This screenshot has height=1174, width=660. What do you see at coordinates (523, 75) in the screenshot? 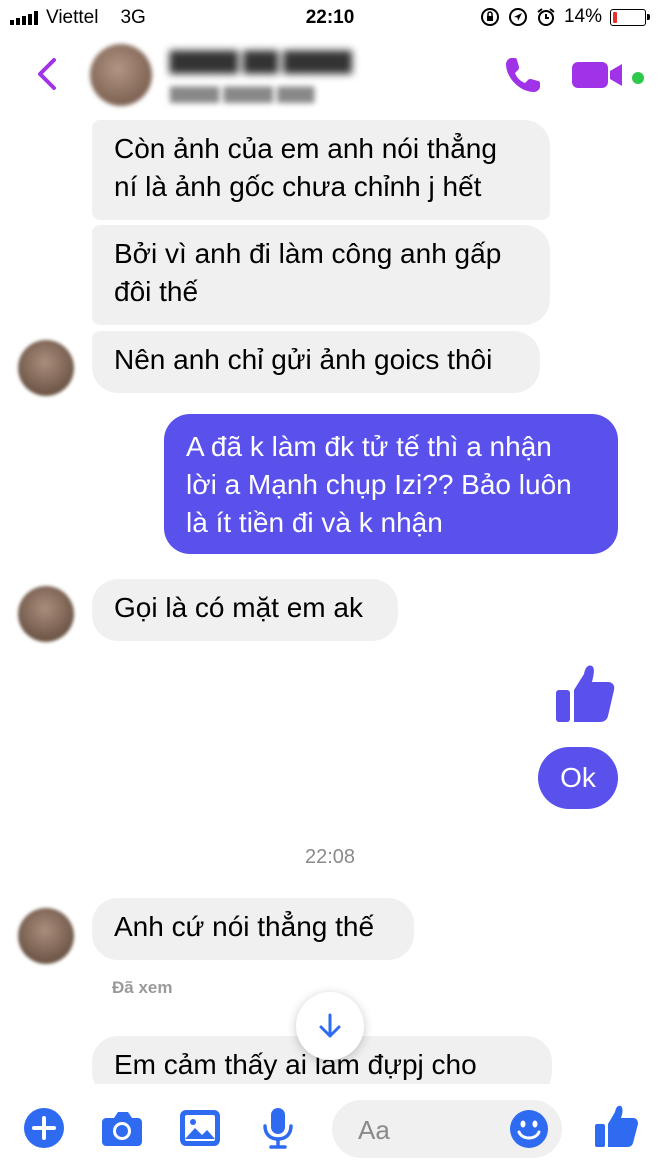
I see `phone-icon` at bounding box center [523, 75].